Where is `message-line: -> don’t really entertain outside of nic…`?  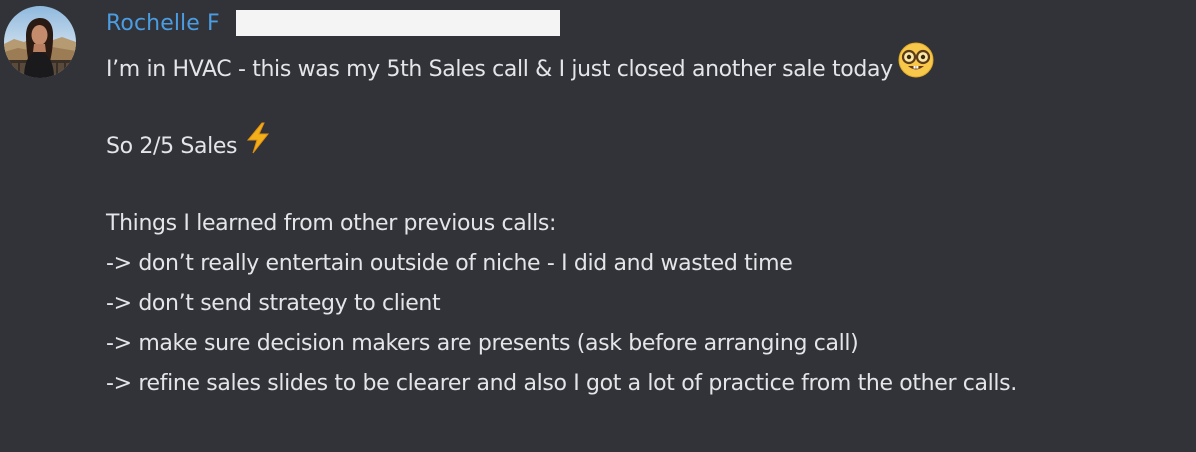
message-line: -> don’t really entertain outside of nic… is located at coordinates (646, 264).